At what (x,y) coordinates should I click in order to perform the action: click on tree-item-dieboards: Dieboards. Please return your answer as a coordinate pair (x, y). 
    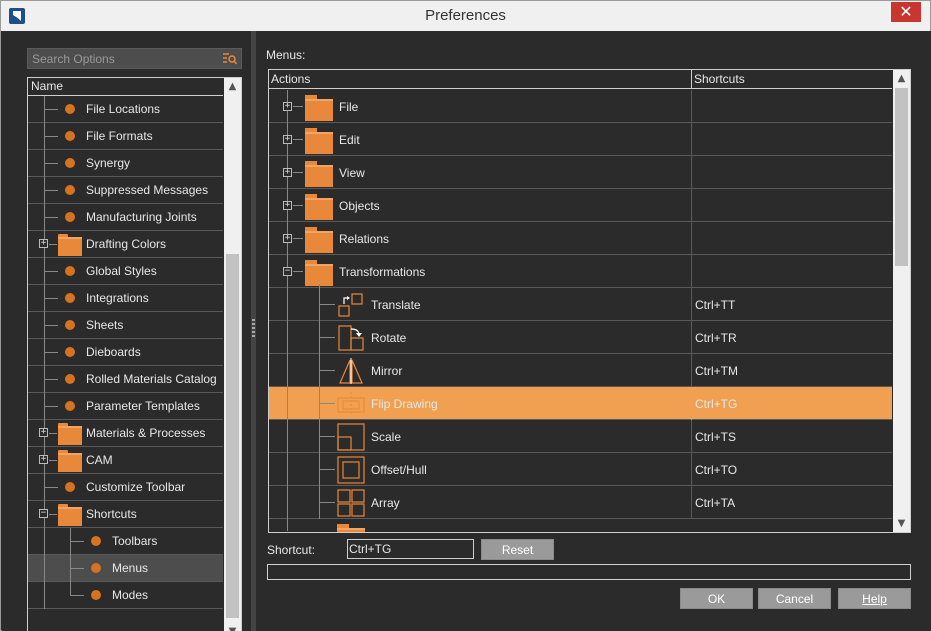
    Looking at the image, I should click on (125, 352).